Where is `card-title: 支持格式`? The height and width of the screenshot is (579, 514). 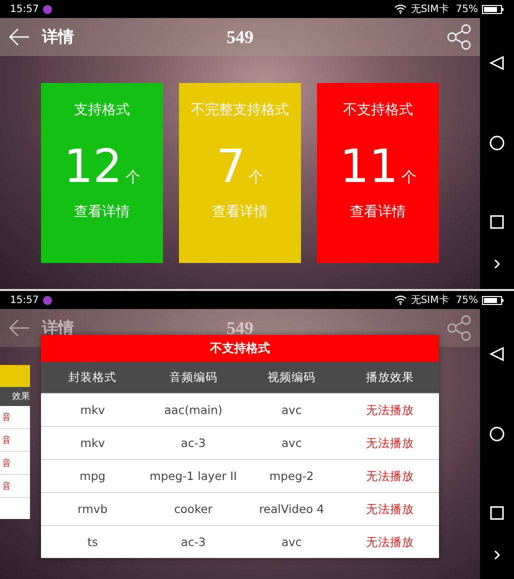 card-title: 支持格式 is located at coordinates (102, 110).